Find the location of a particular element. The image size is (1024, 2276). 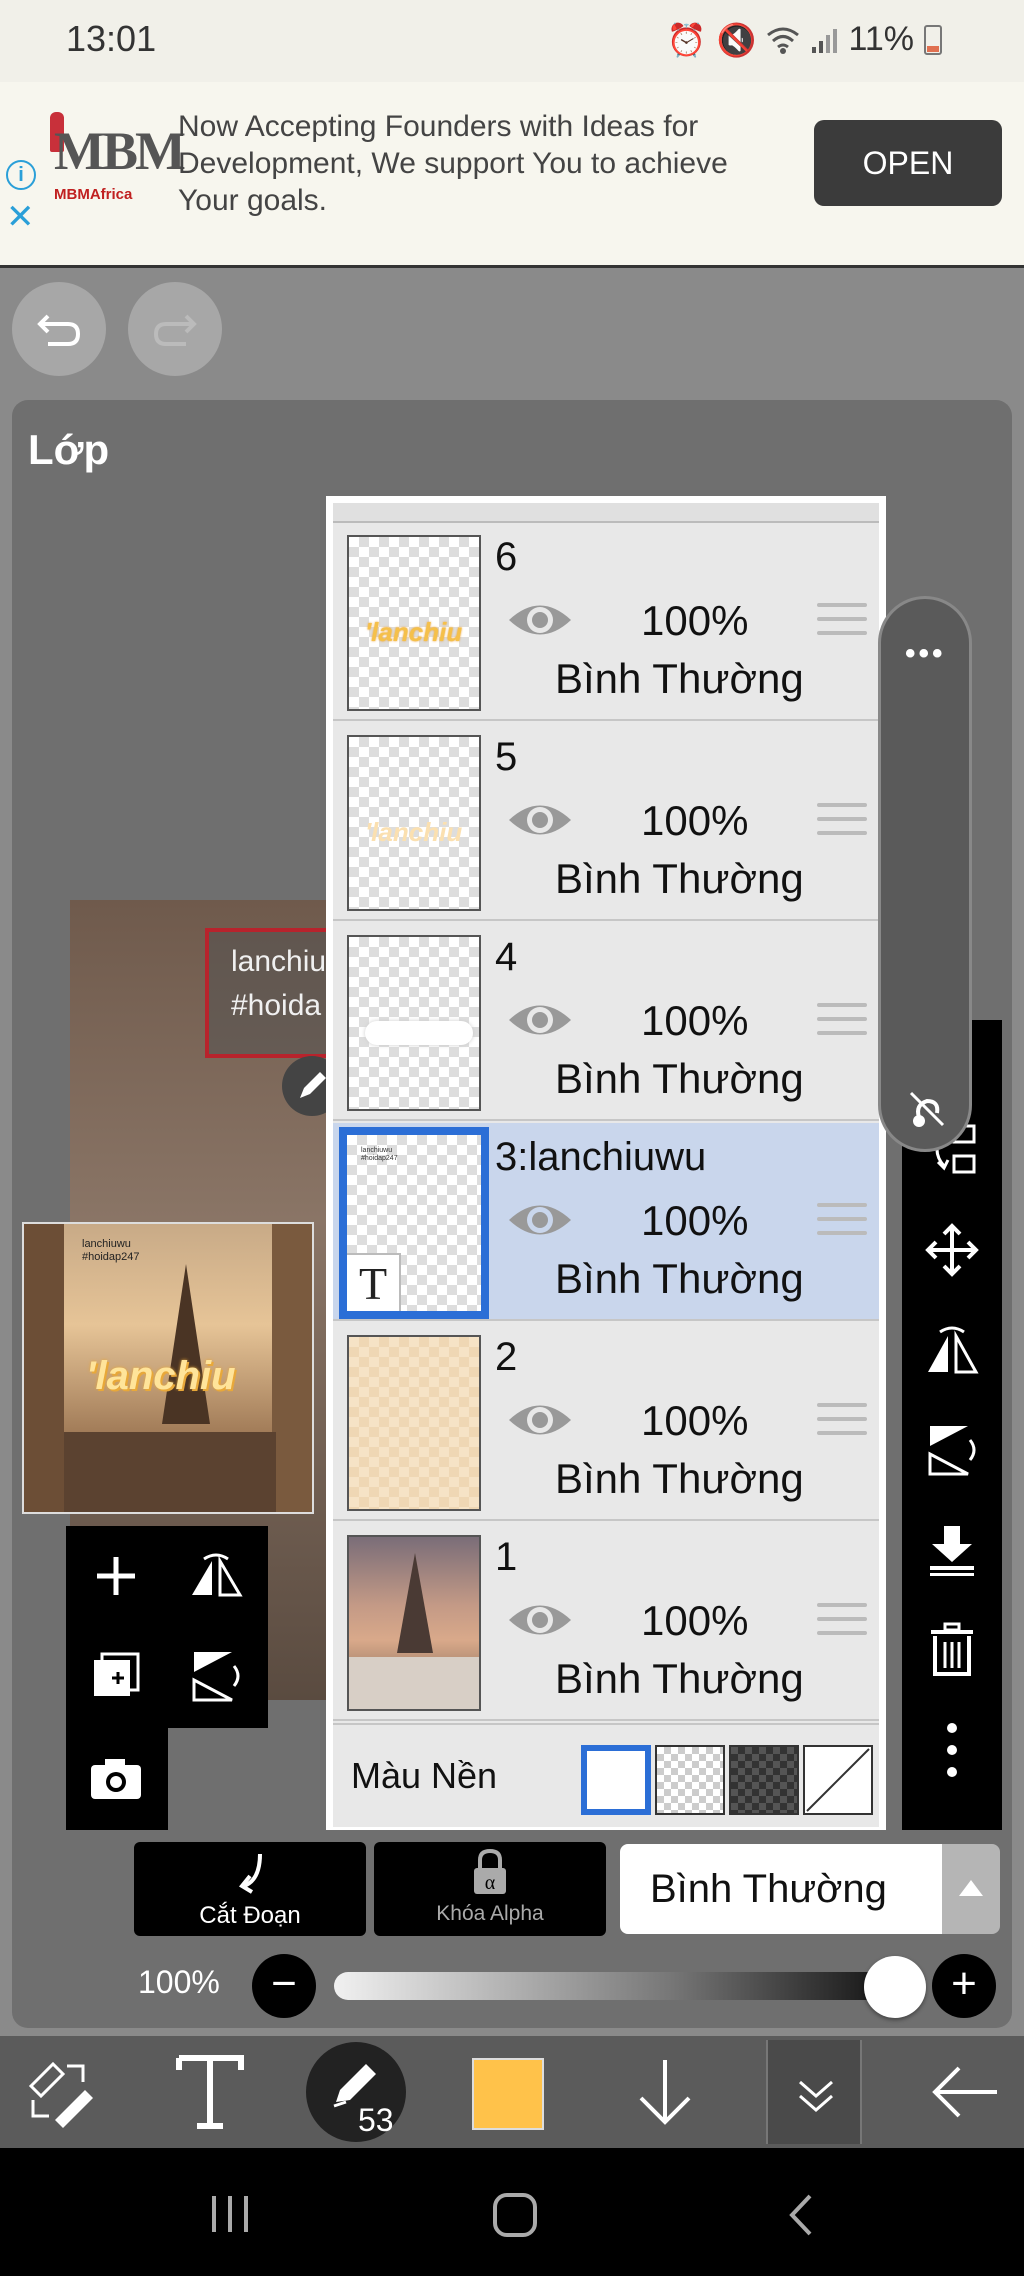

ad-logo-text: MBM is located at coordinates (120, 151).